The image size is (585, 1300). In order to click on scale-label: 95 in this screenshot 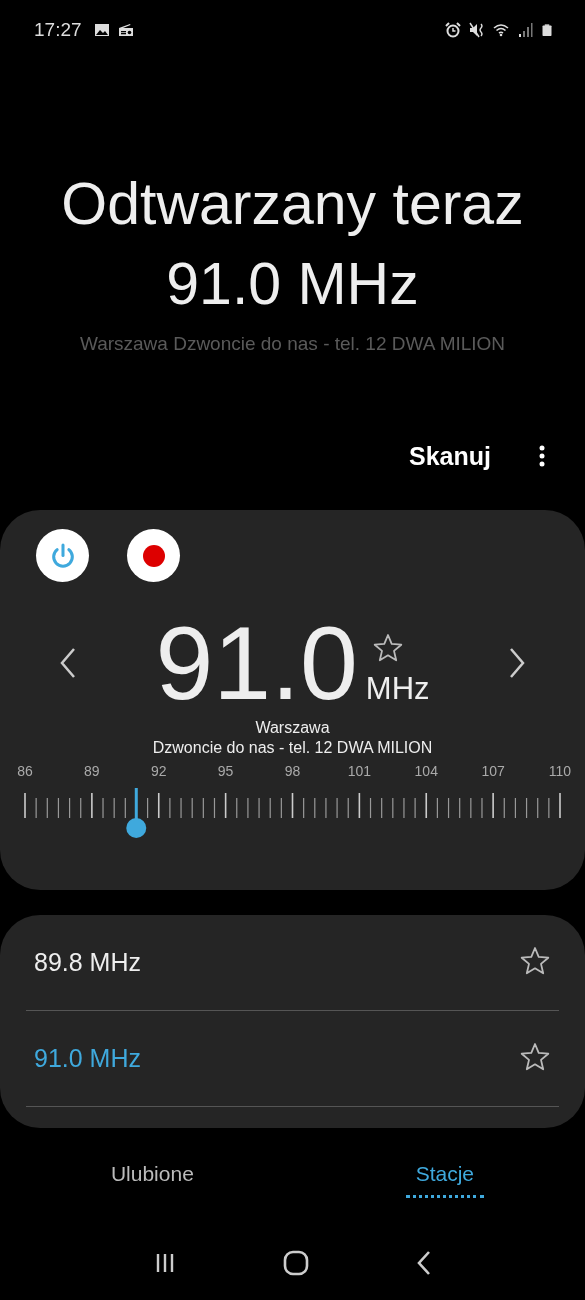, I will do `click(225, 771)`.